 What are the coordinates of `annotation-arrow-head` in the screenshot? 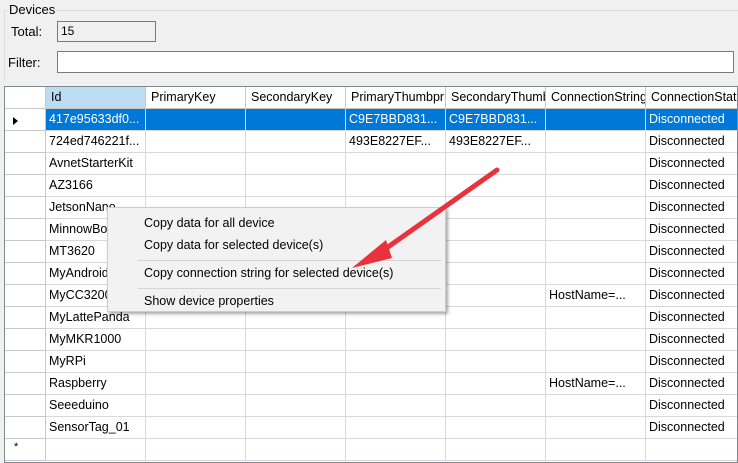 It's located at (372, 254).